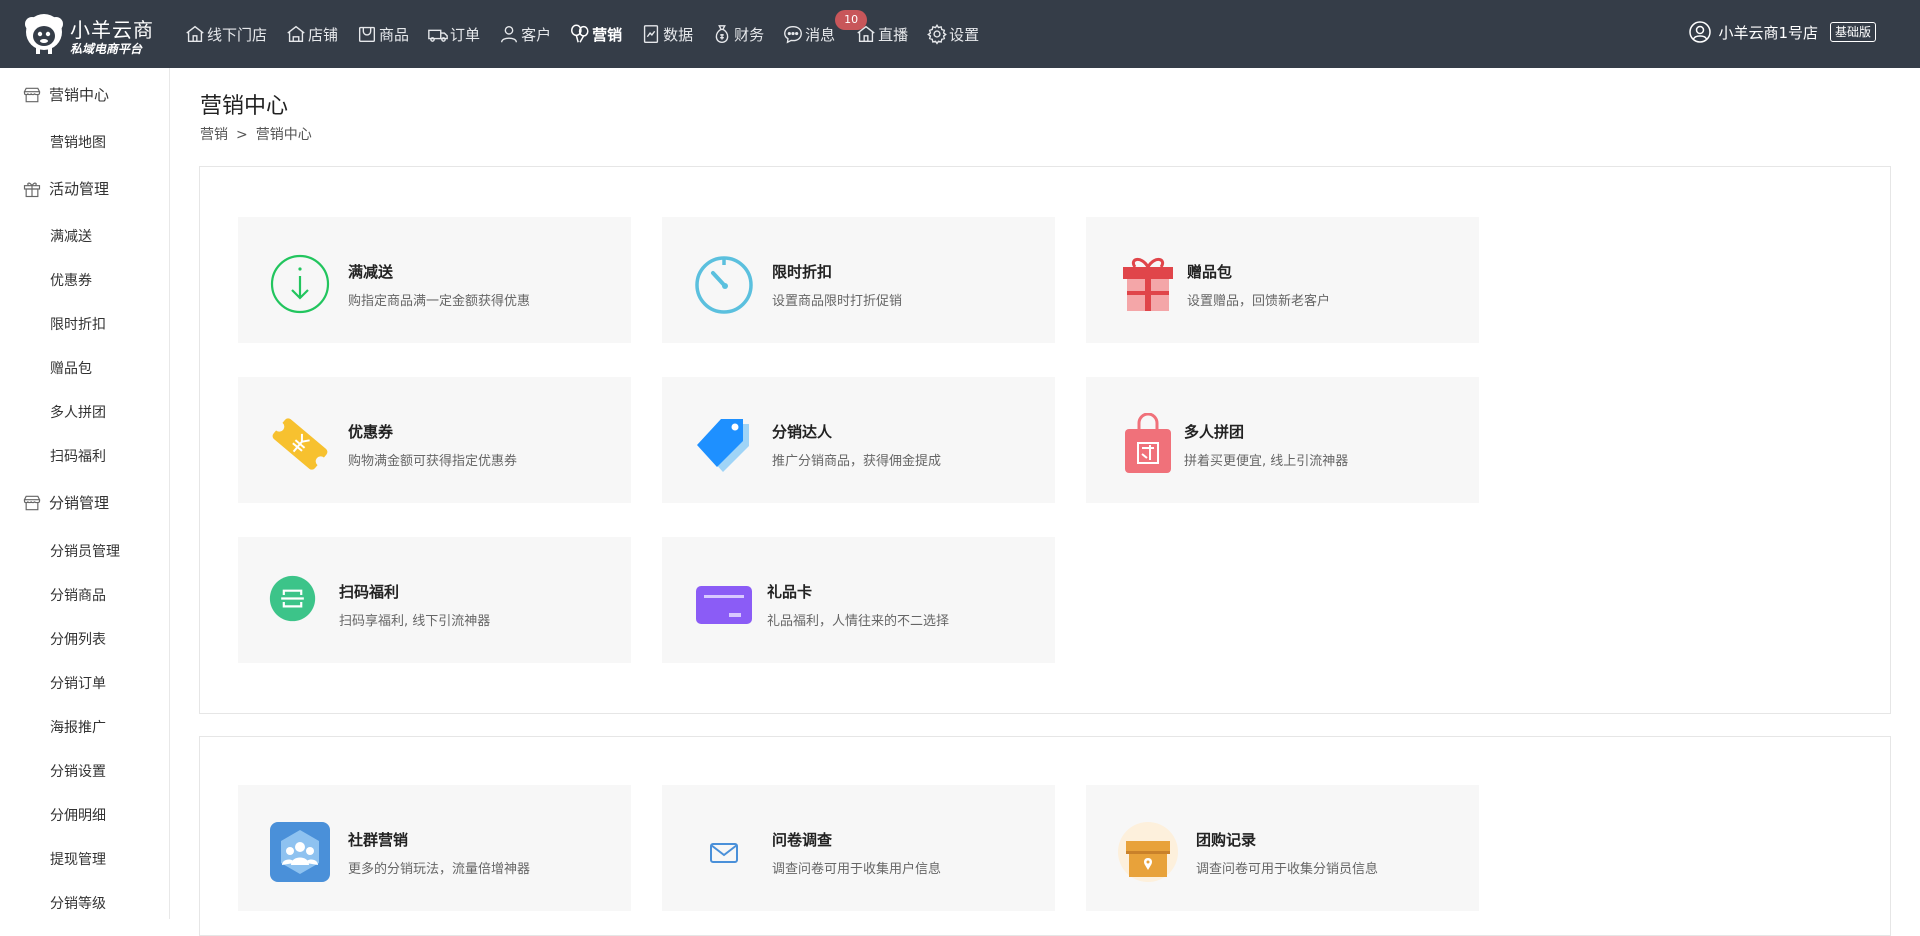  I want to click on sidebar-item-distribution-orders: 分销订单, so click(78, 683).